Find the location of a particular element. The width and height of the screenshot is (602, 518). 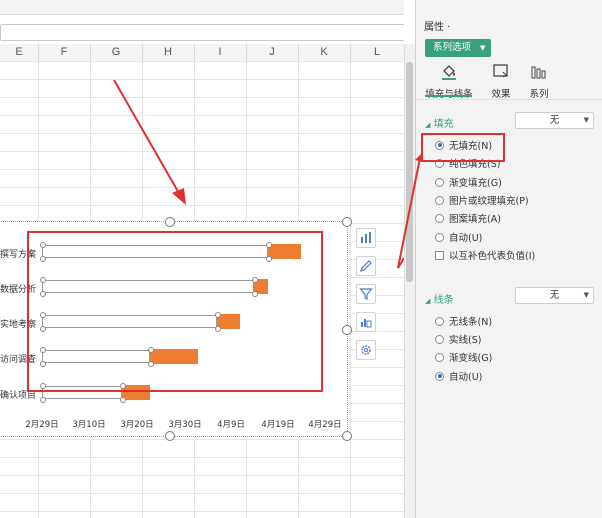

radio-solid-line: 实线(S) is located at coordinates (458, 339).